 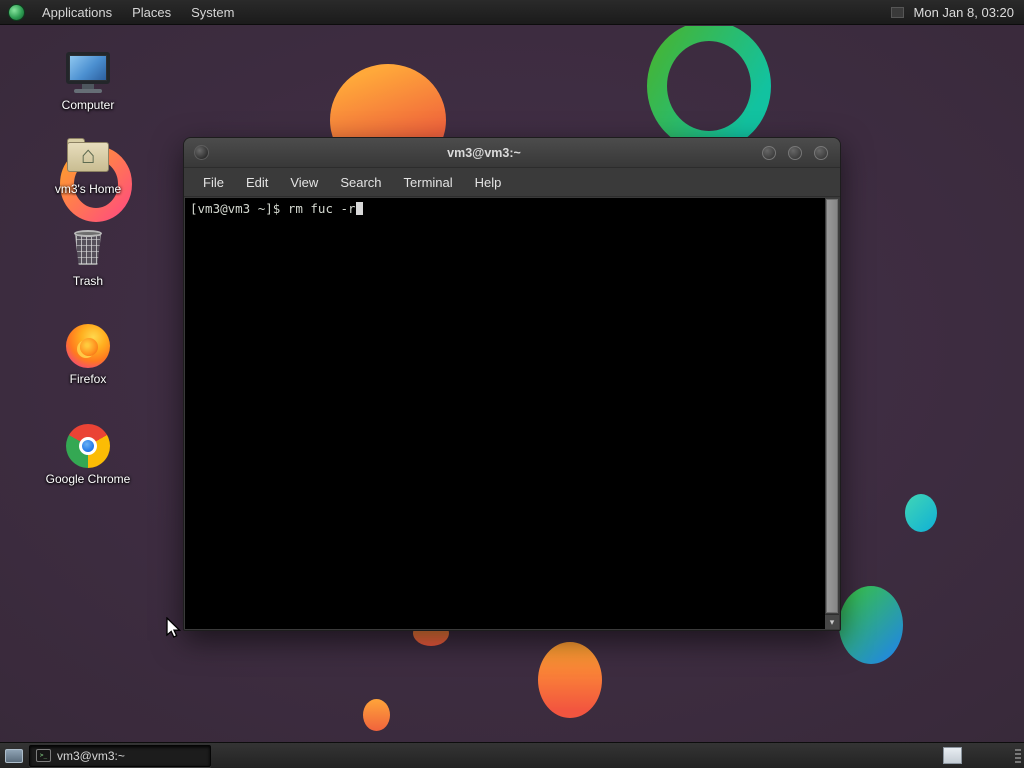 I want to click on close-button, so click(x=821, y=152).